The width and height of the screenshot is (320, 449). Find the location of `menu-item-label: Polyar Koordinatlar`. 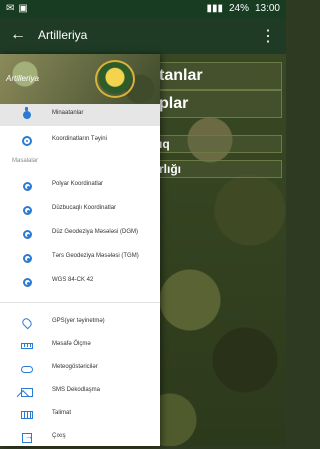

menu-item-label: Polyar Koordinatlar is located at coordinates (78, 184).